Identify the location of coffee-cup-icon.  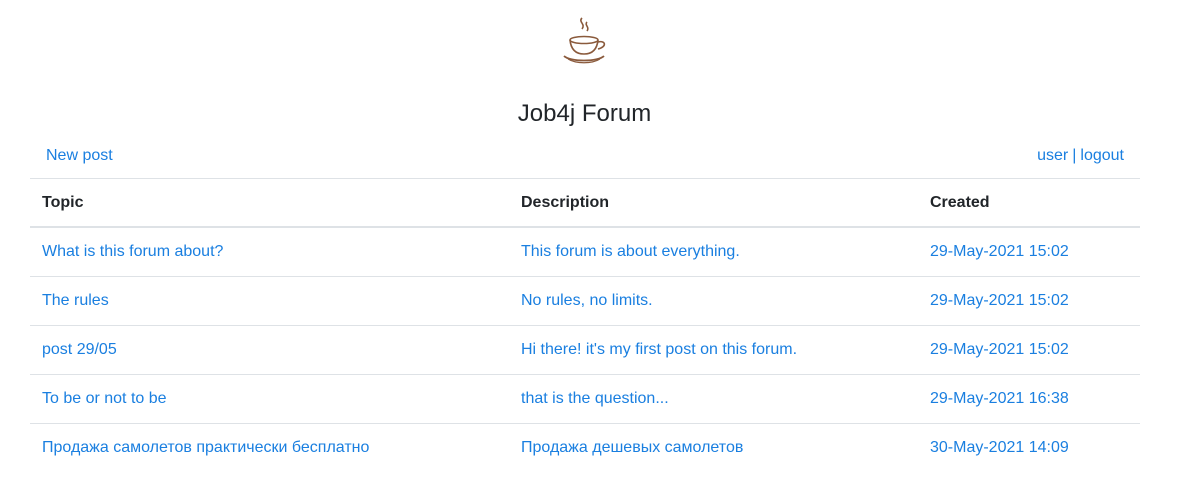
(587, 41).